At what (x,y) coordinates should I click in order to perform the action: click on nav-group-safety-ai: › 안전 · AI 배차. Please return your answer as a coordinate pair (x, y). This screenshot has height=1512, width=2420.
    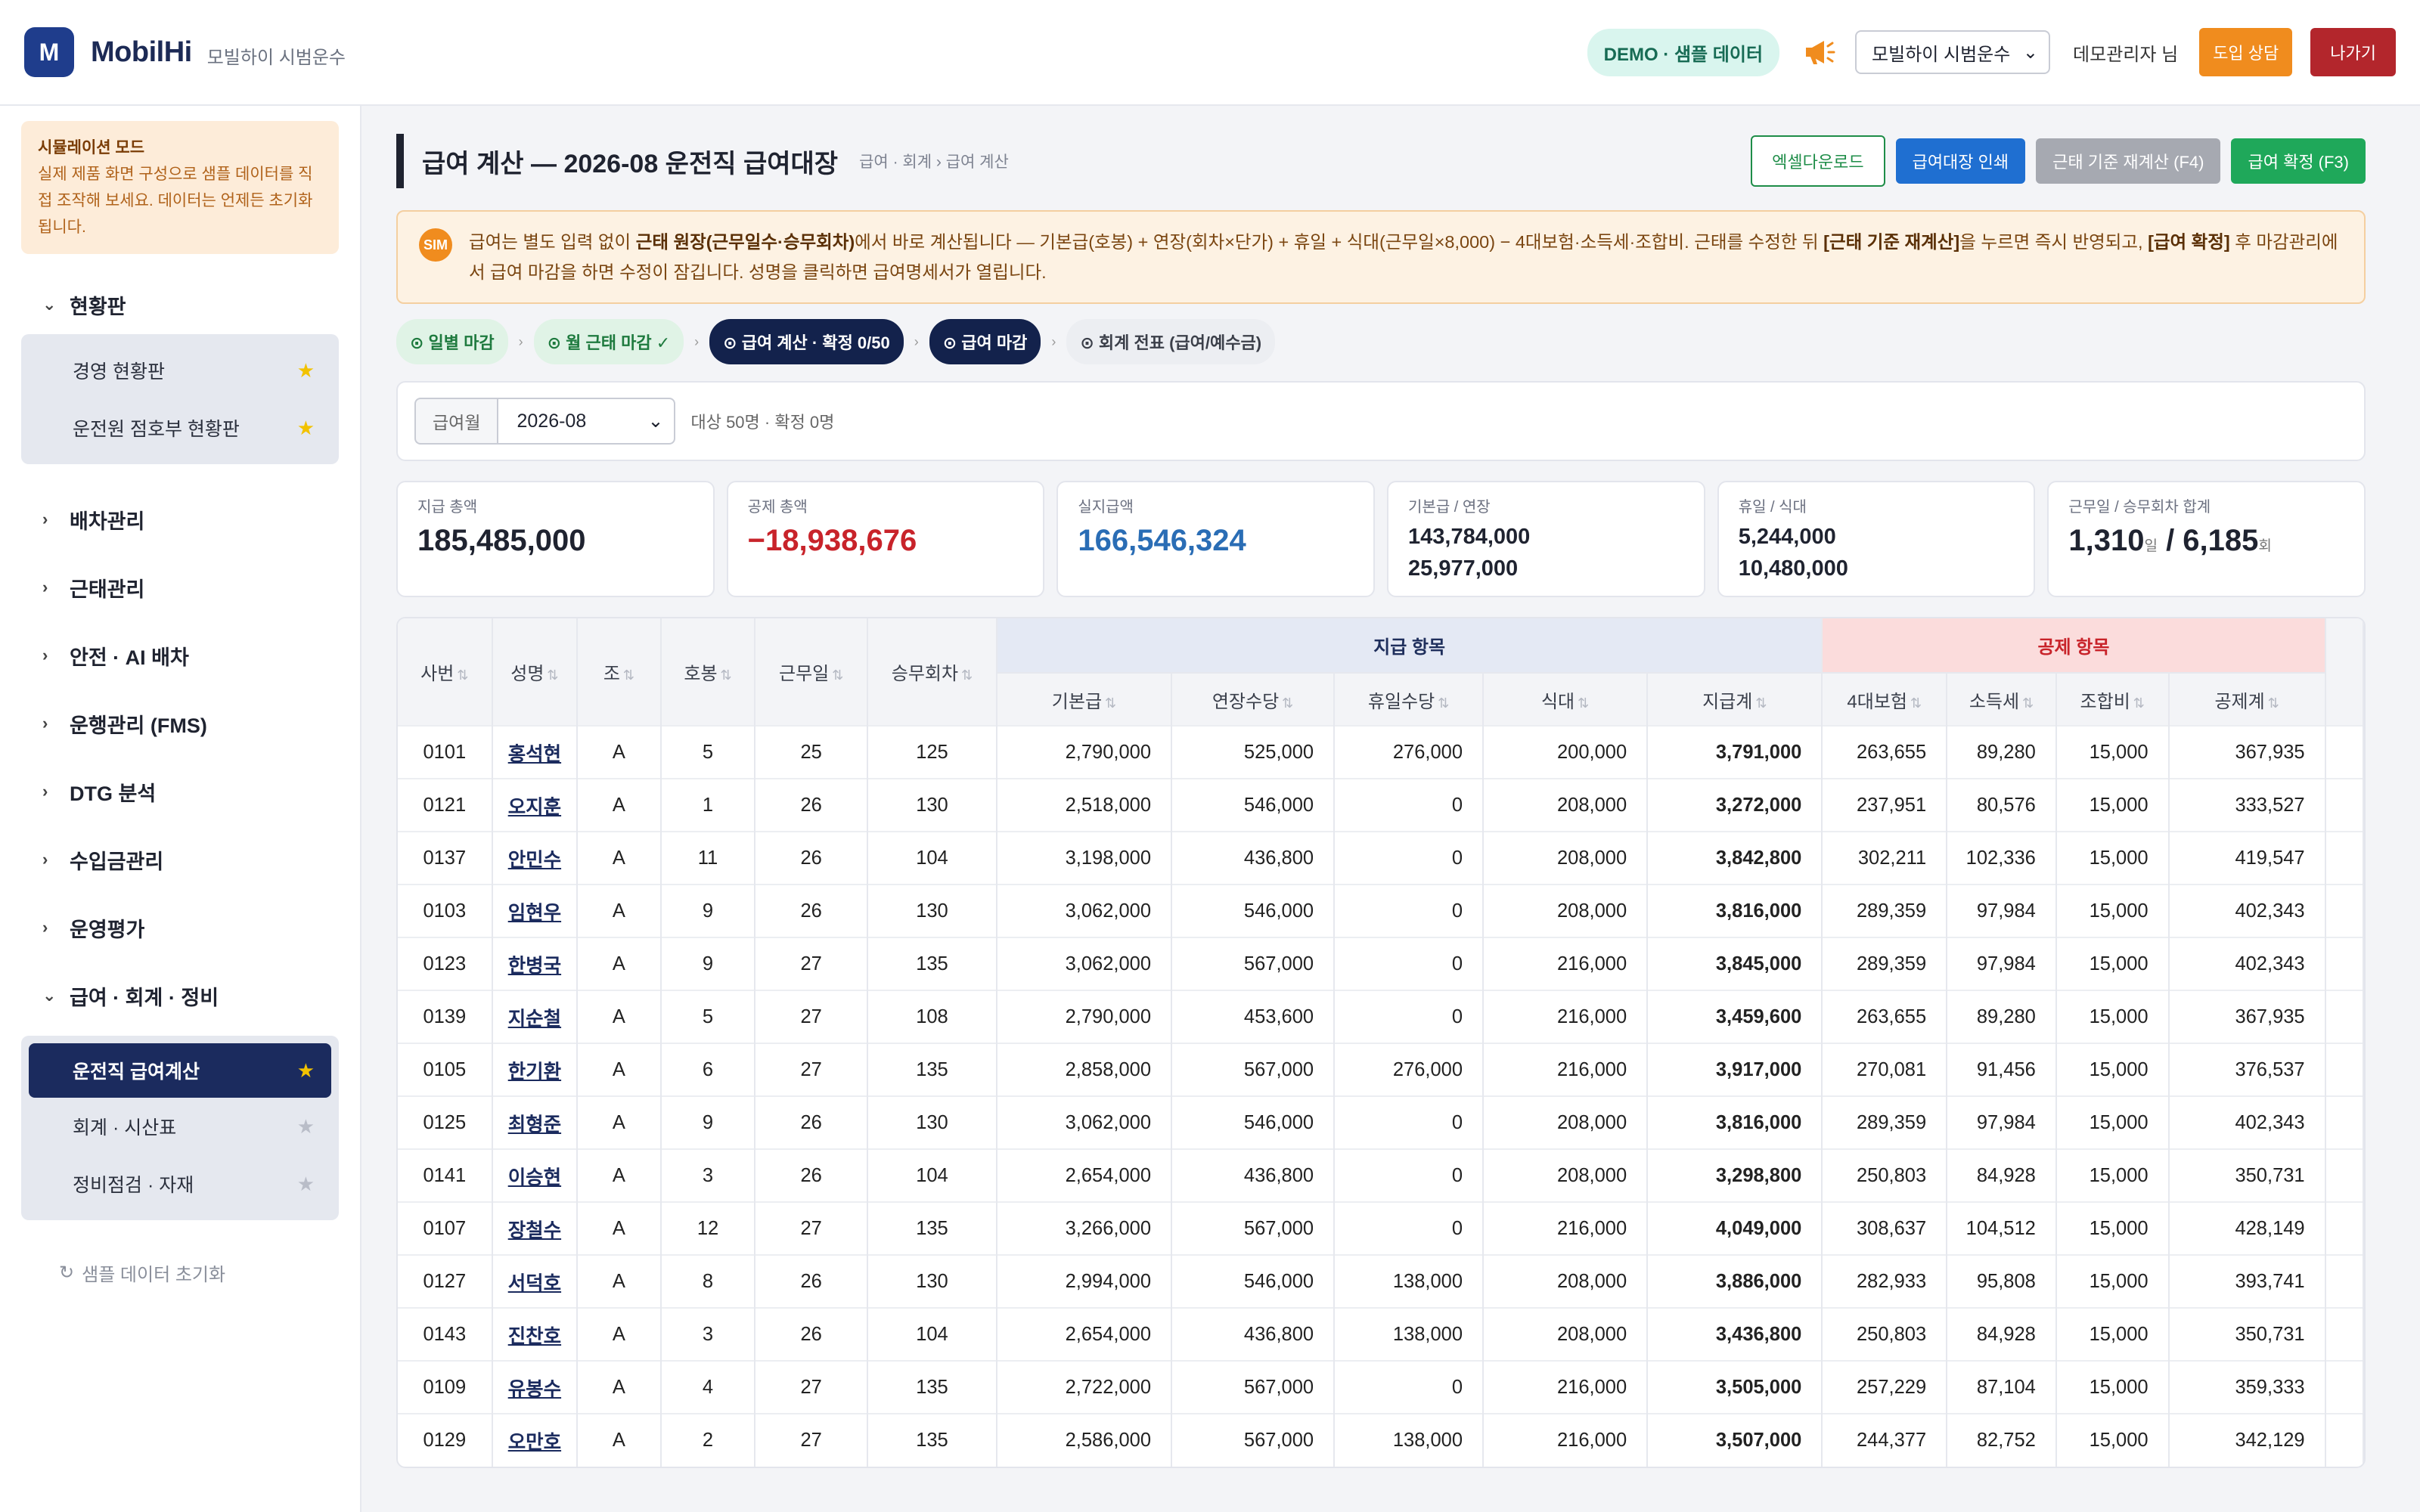
    Looking at the image, I should click on (180, 655).